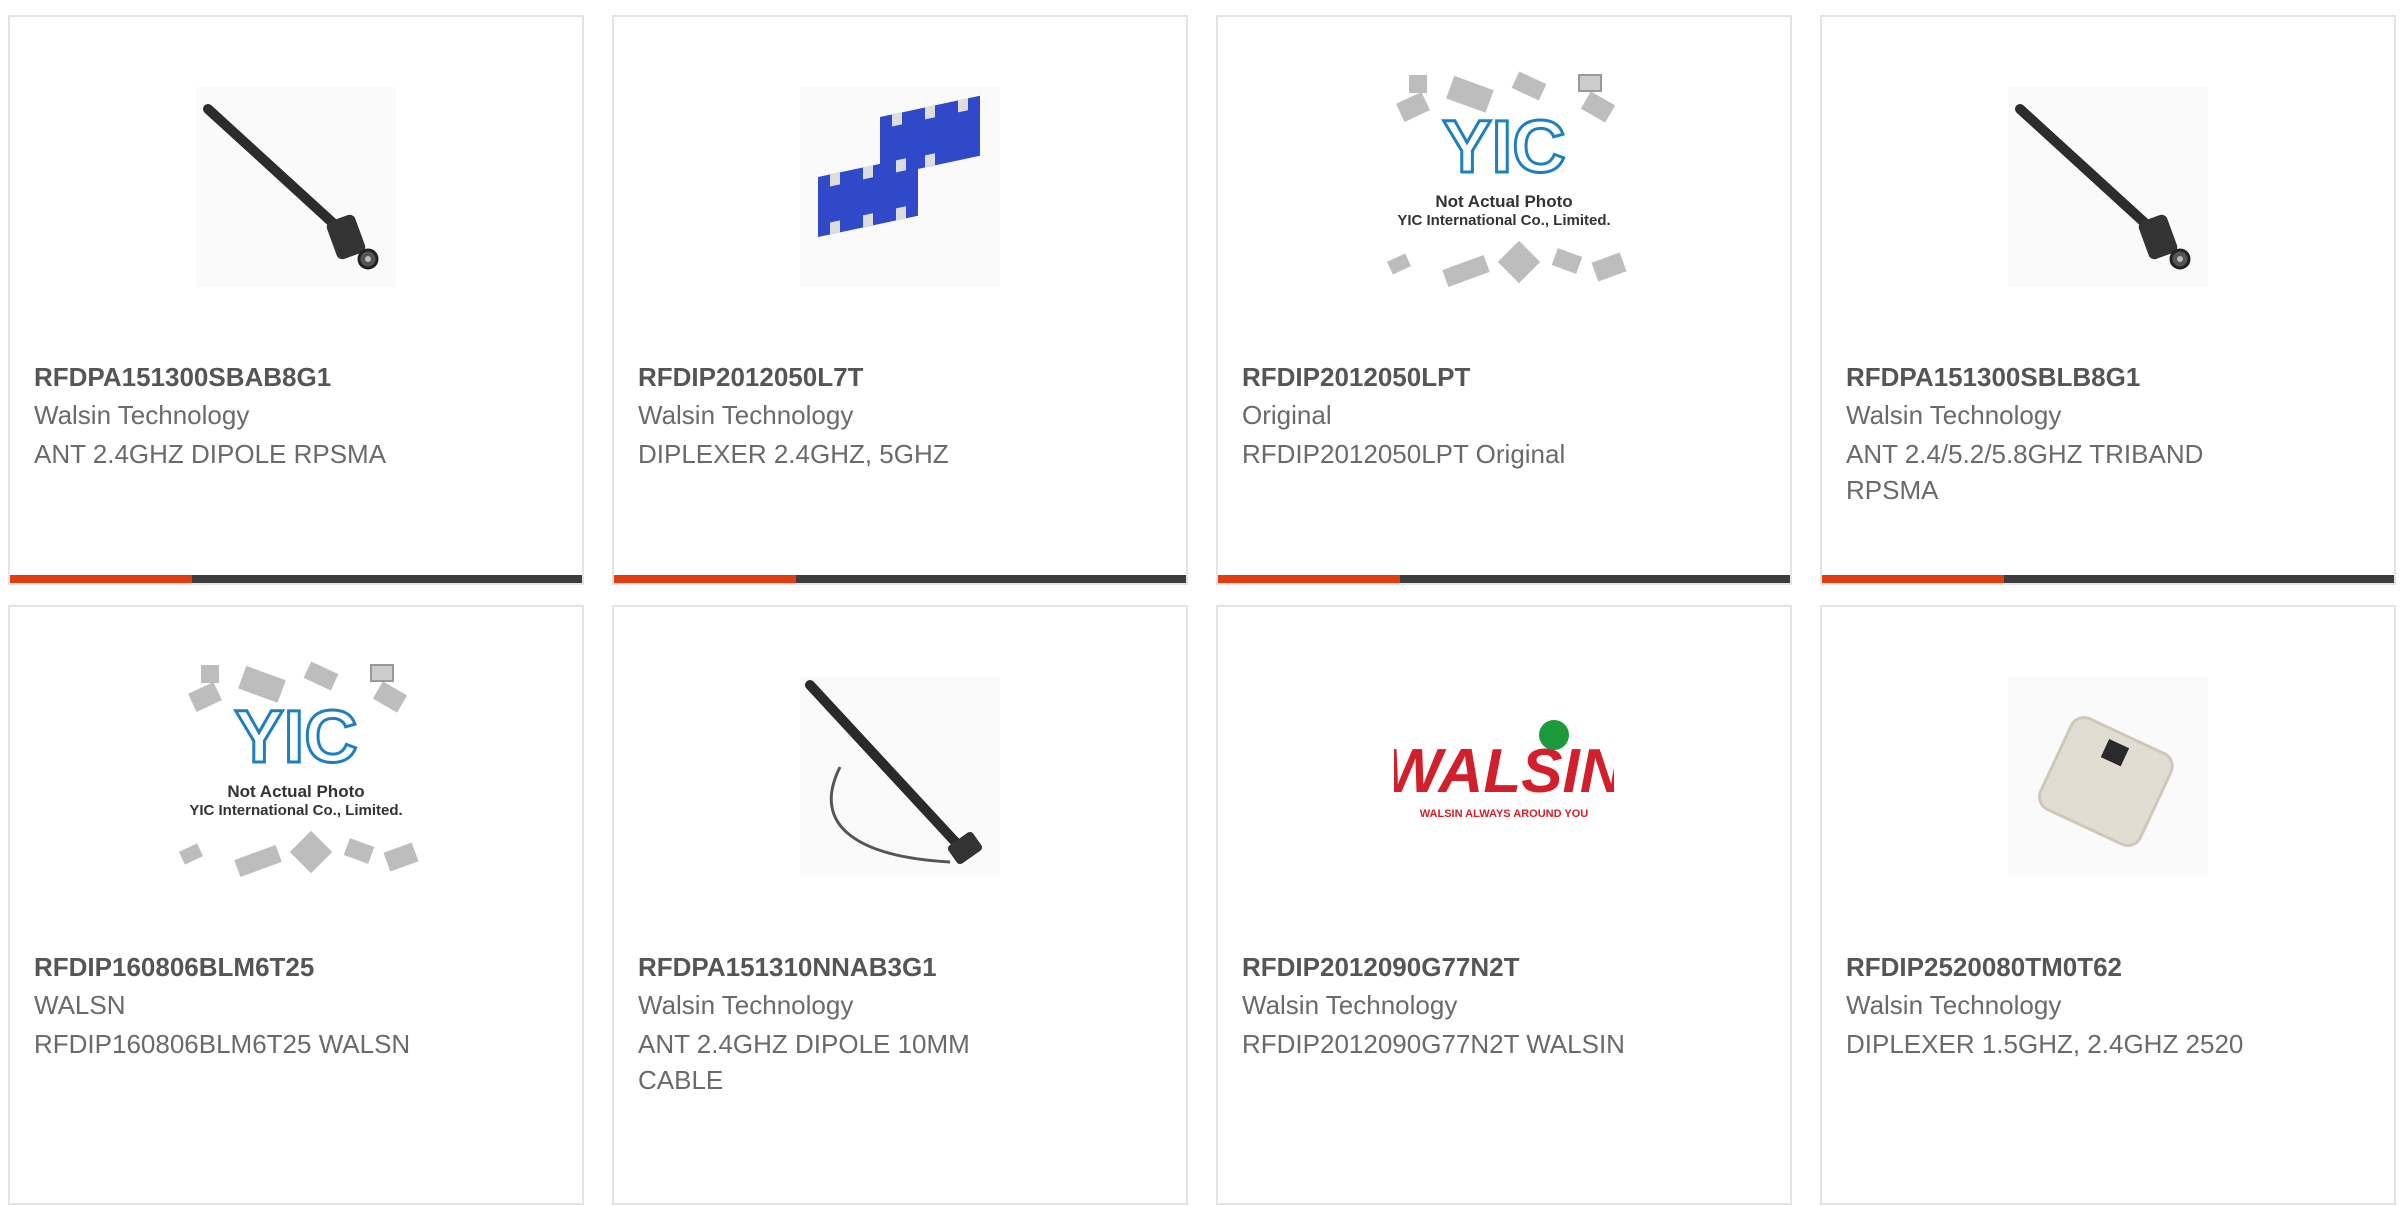  I want to click on manufacturer: Original, so click(1287, 415).